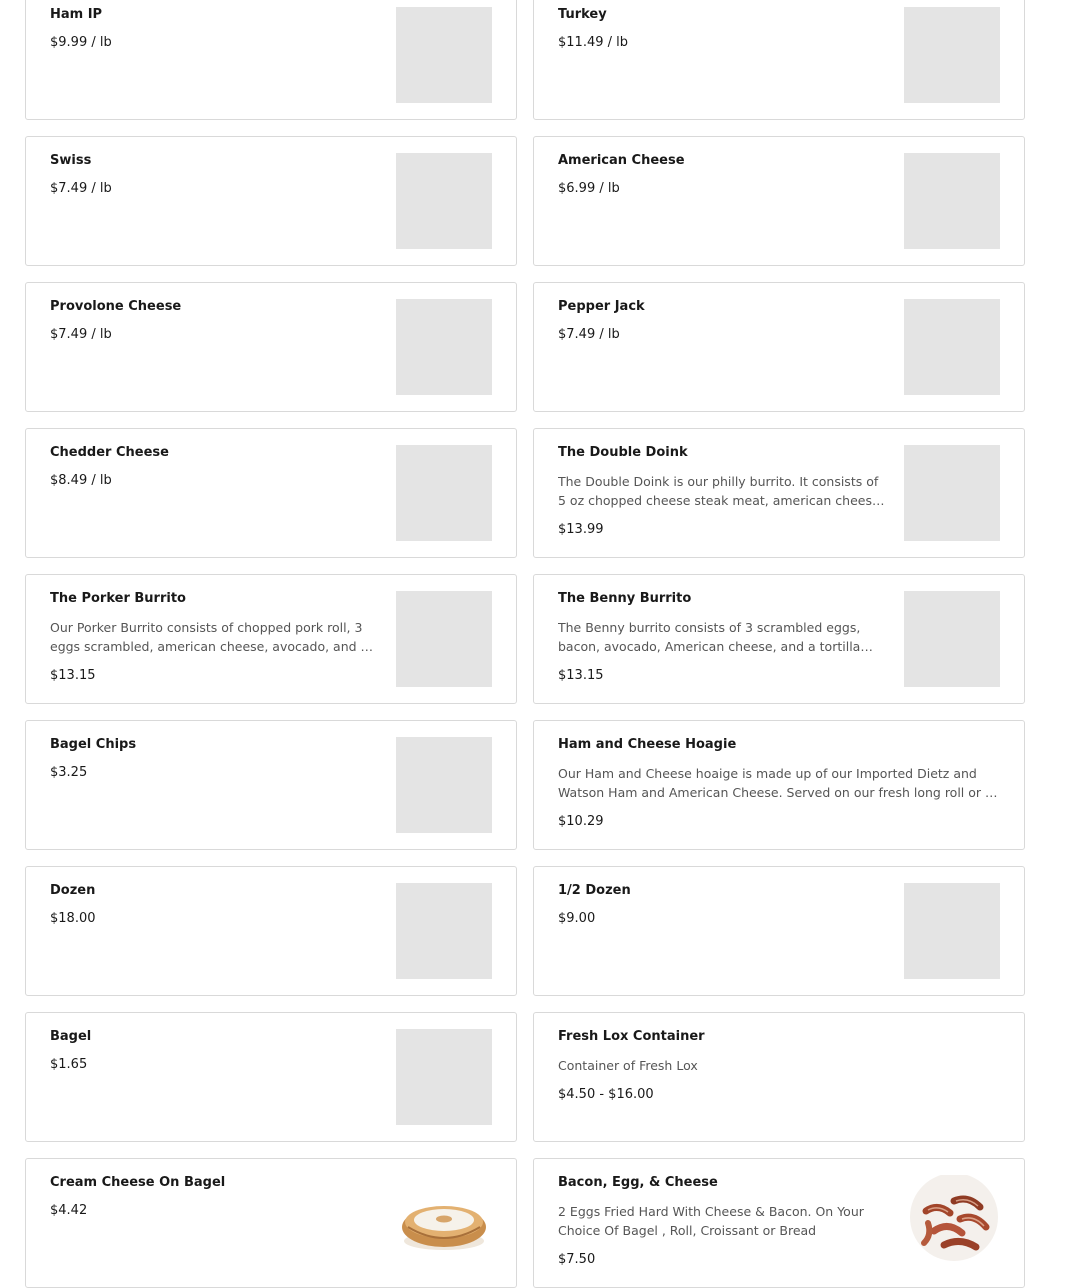  I want to click on menu-item-card: Cream Cheese On Bagel $4.42, so click(271, 1223).